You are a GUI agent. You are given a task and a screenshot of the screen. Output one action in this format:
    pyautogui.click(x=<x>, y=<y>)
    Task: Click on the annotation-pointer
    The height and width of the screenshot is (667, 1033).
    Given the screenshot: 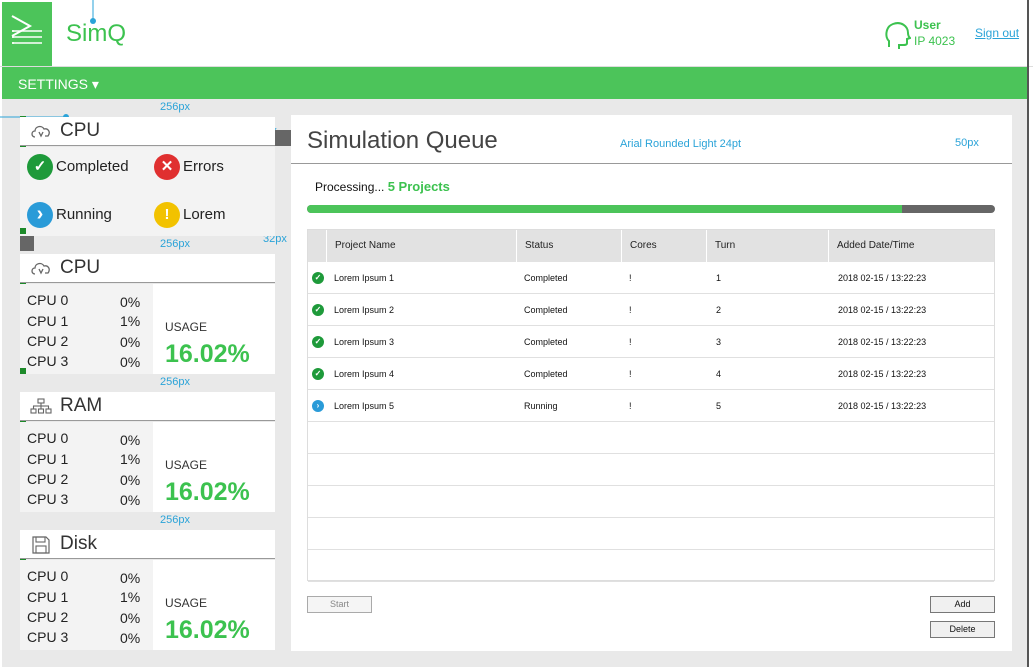 What is the action you would take?
    pyautogui.click(x=93, y=12)
    